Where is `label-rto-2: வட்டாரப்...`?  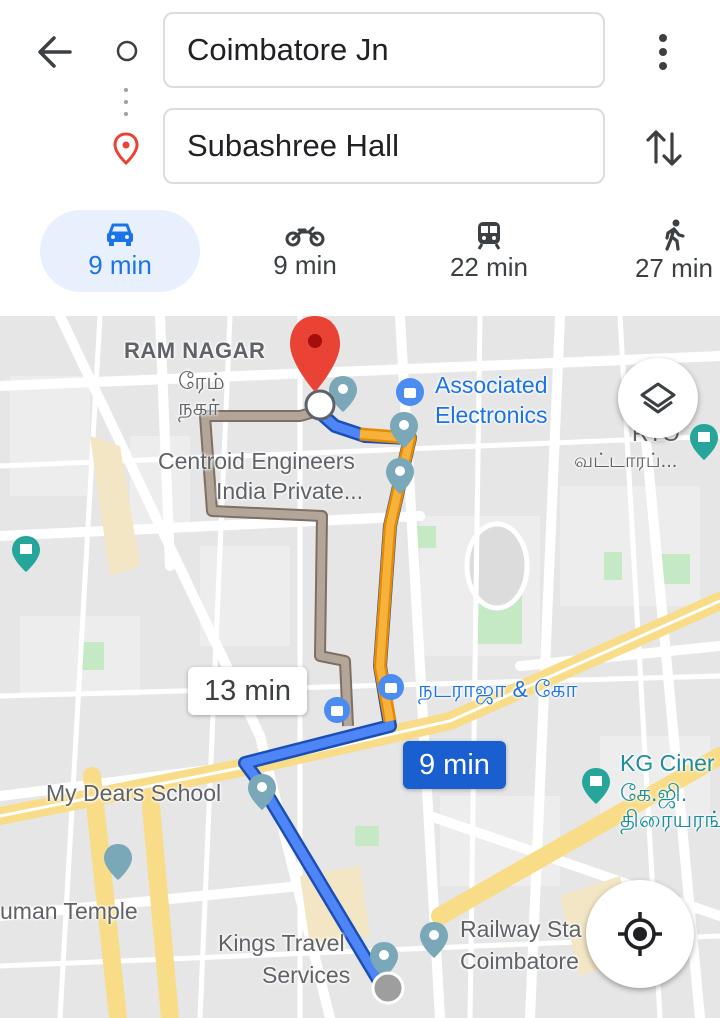 label-rto-2: வட்டாரப்... is located at coordinates (626, 461).